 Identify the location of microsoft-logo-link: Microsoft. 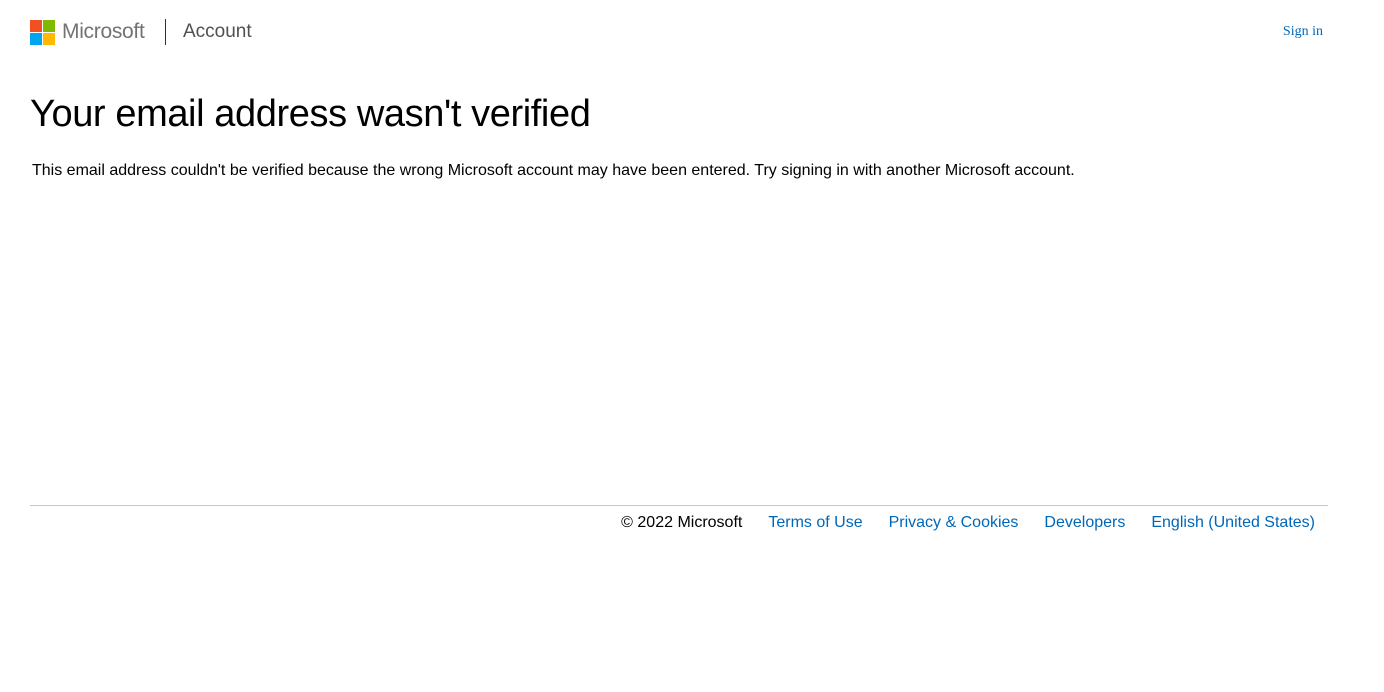
(87, 32).